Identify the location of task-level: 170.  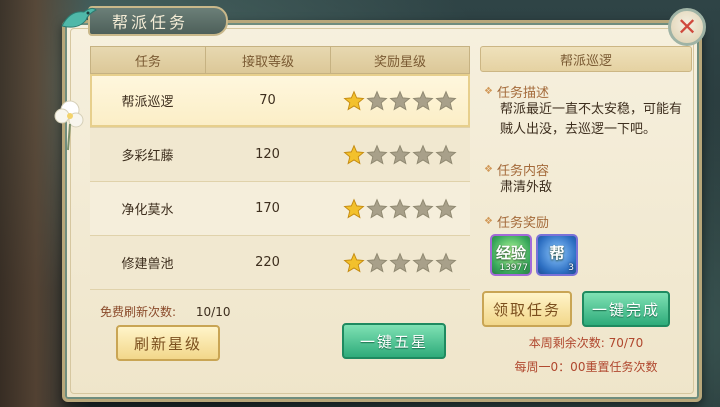
(267, 208).